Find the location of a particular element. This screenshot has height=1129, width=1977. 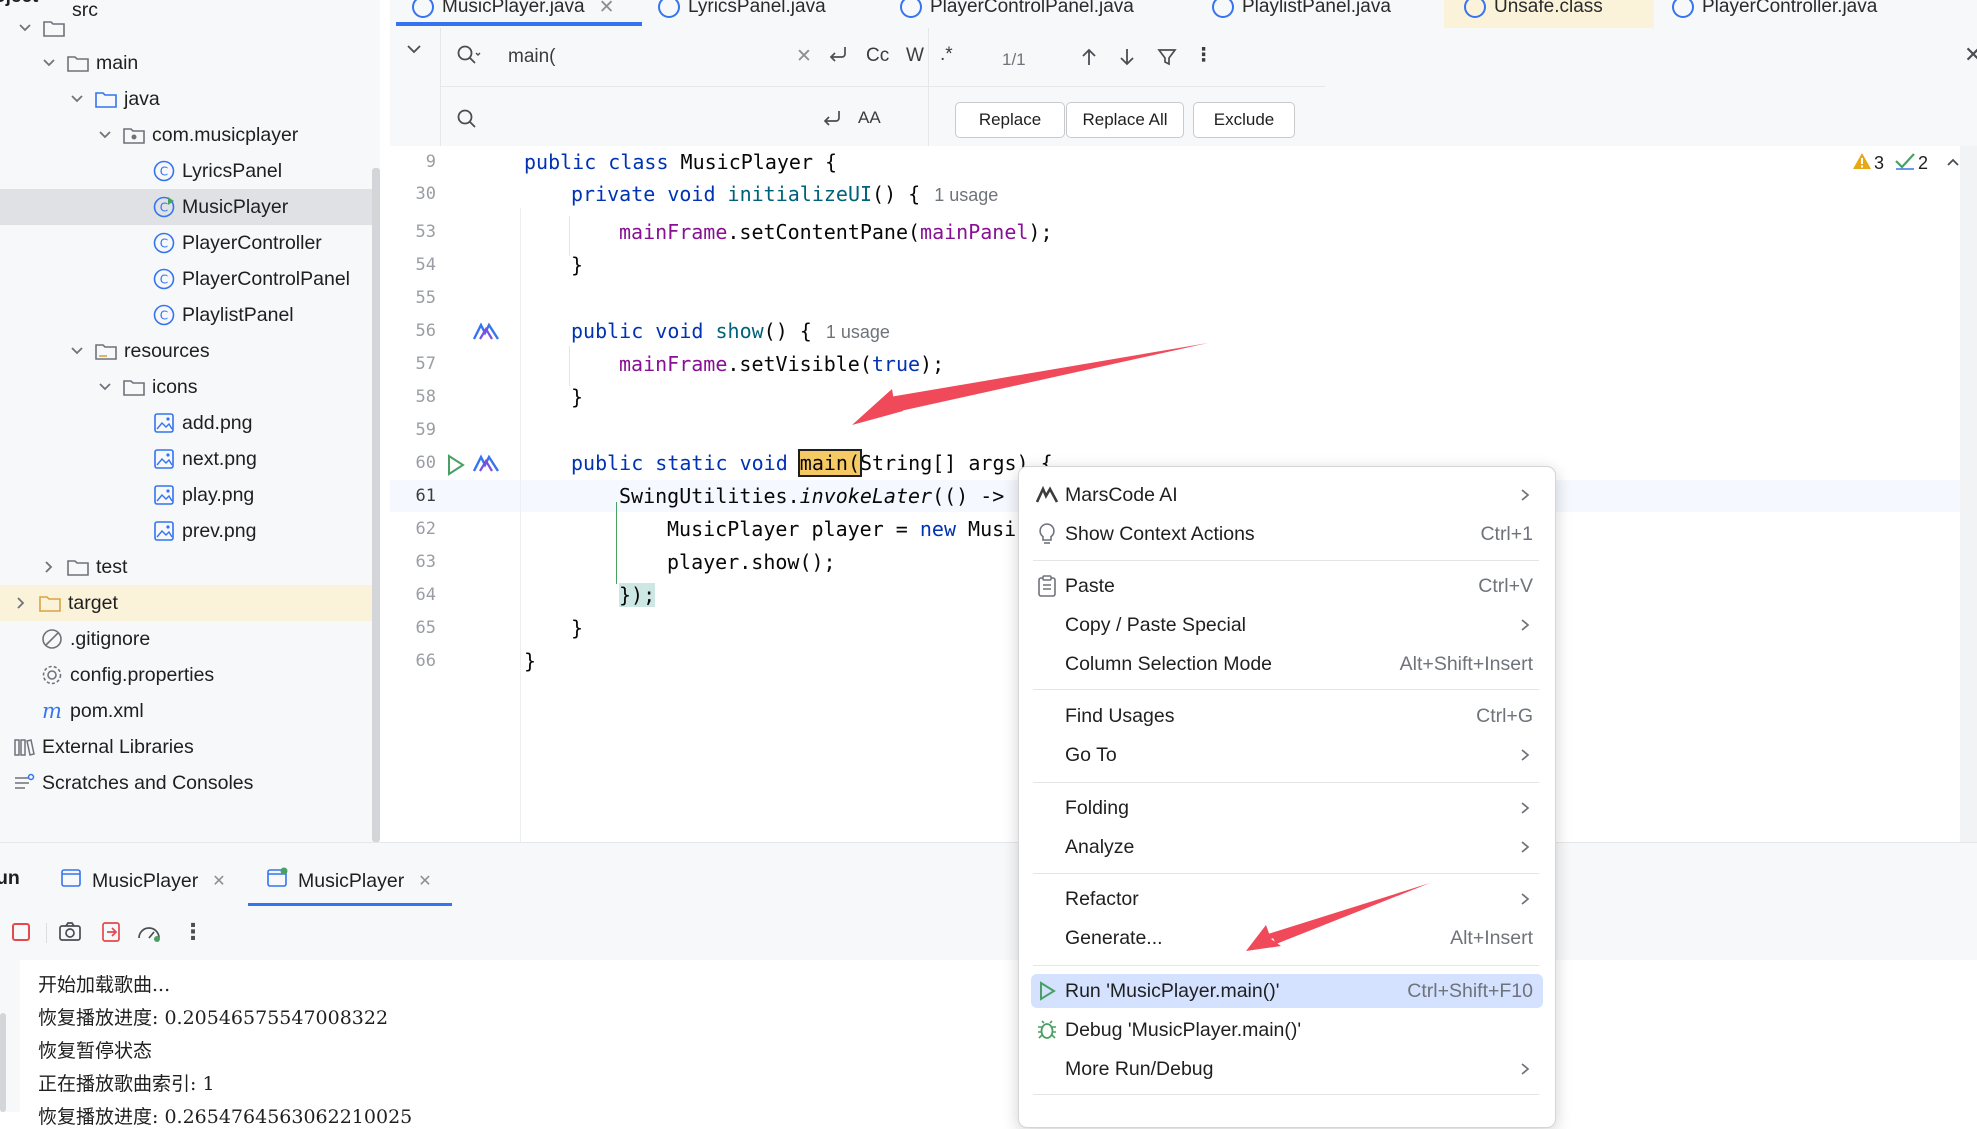

tree-item-gitignore: .gitignore is located at coordinates (190, 639).